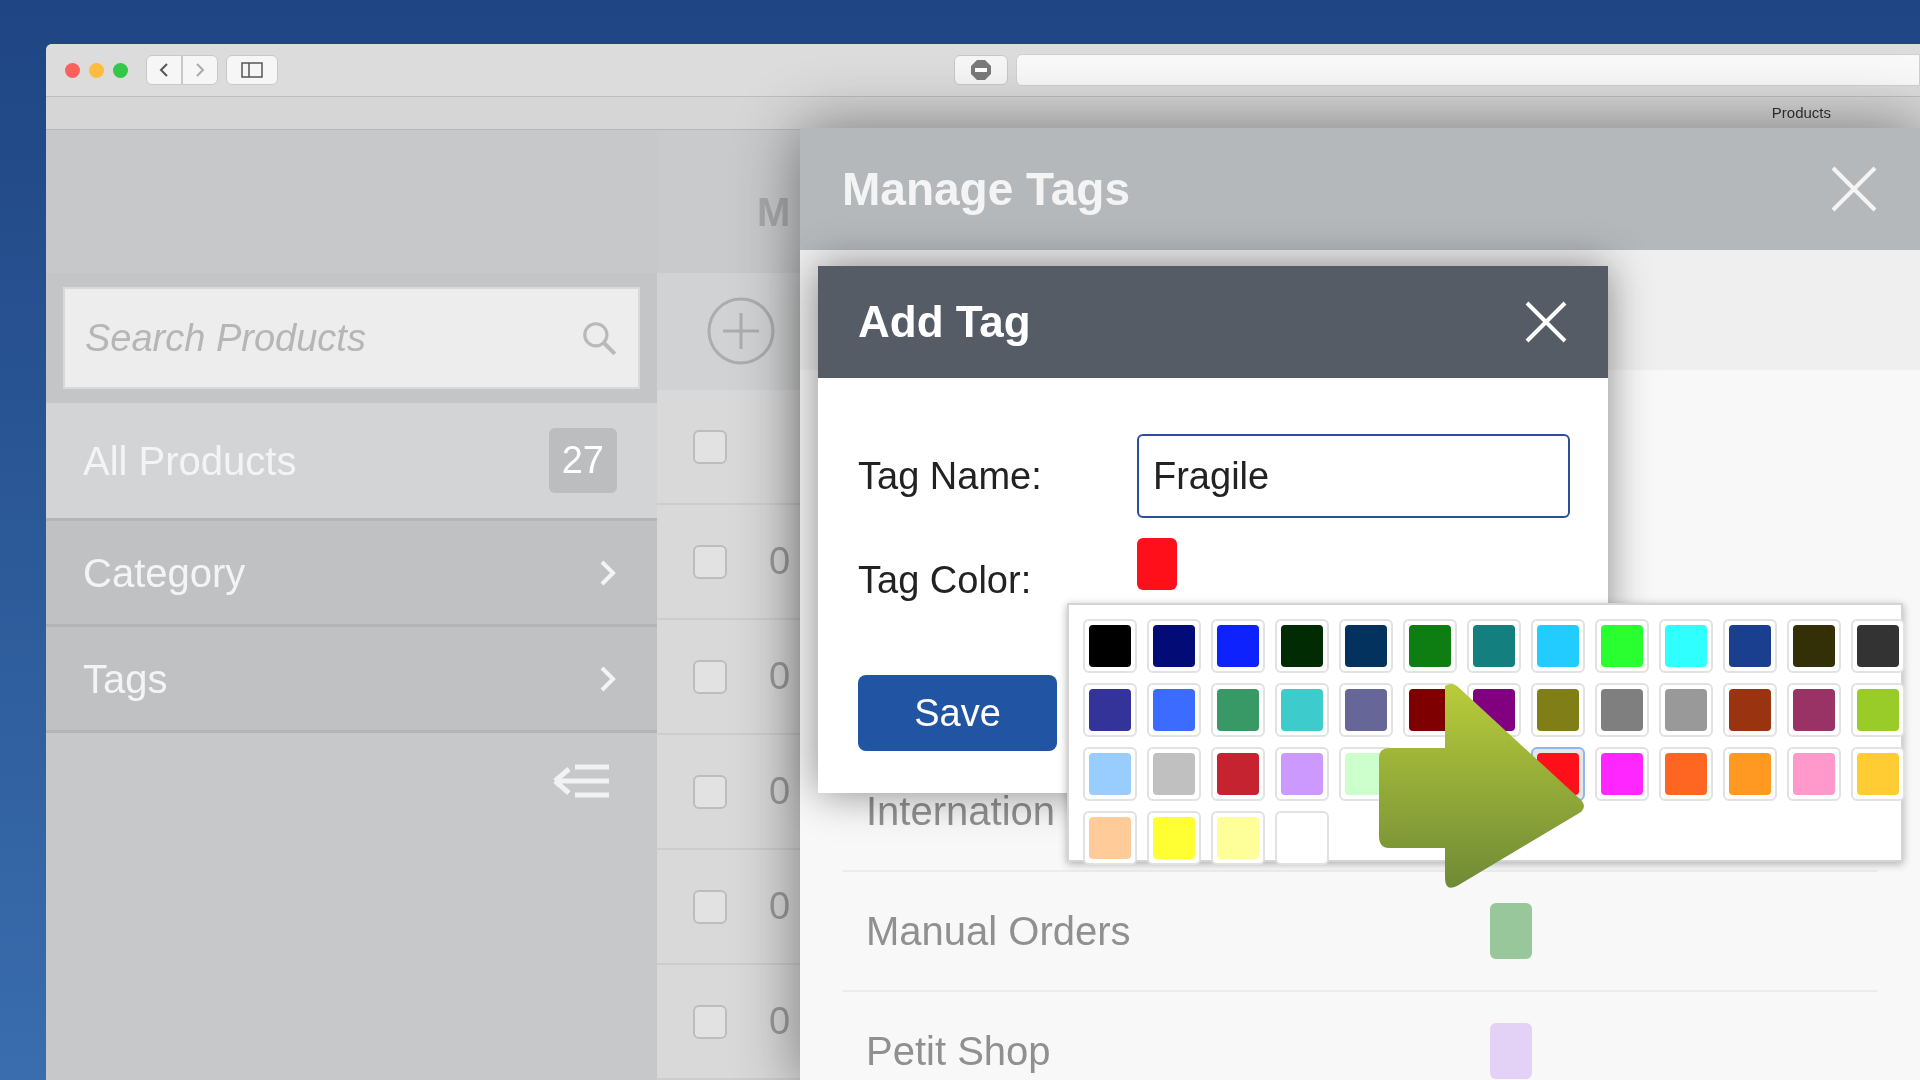 This screenshot has width=1920, height=1080. What do you see at coordinates (944, 322) in the screenshot?
I see `dialog-title: Add Tag` at bounding box center [944, 322].